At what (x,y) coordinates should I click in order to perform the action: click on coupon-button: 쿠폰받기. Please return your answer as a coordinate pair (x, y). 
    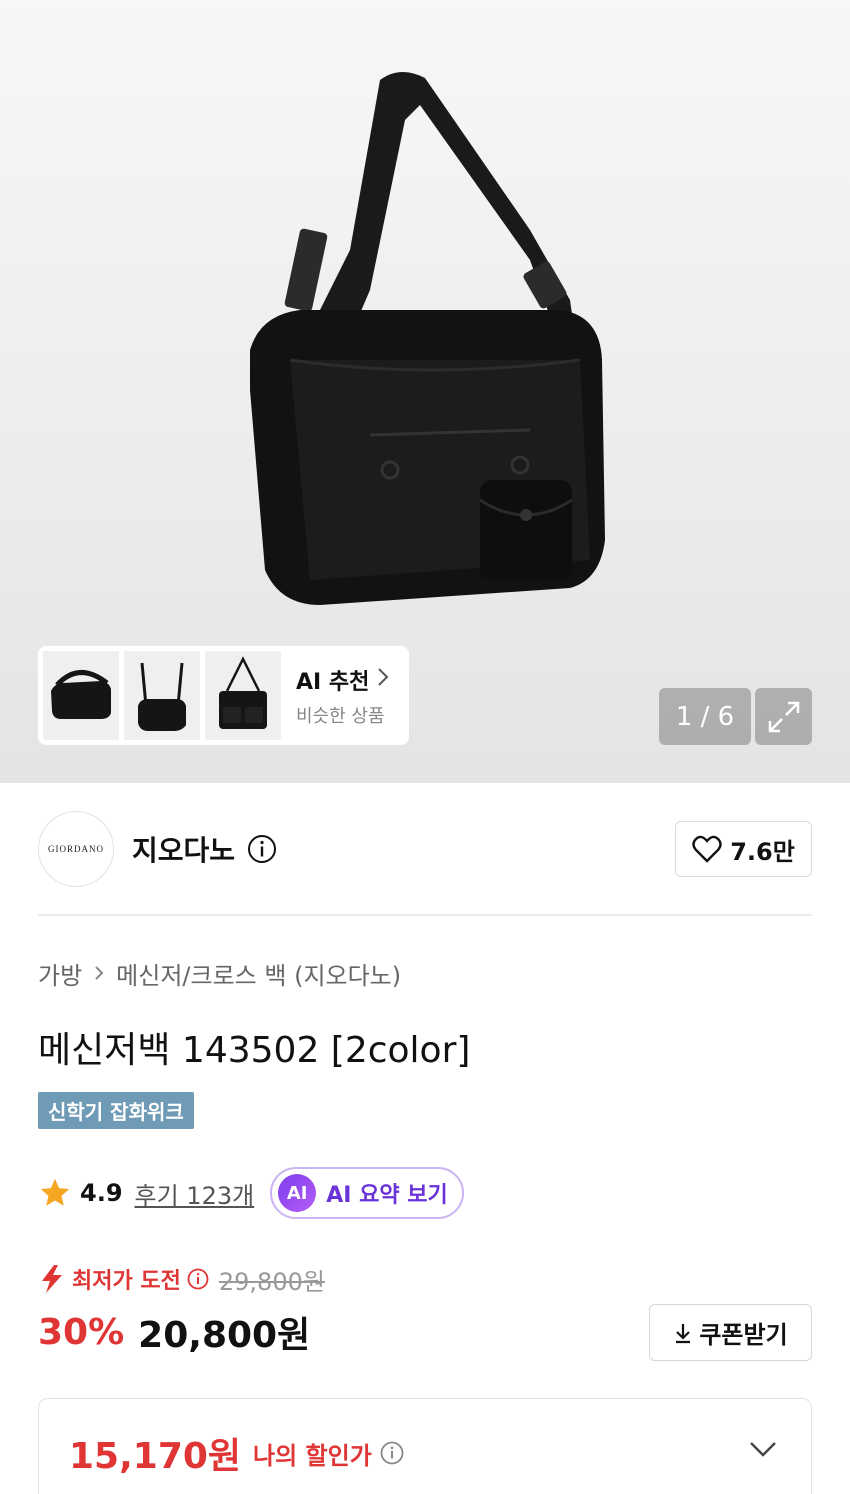
    Looking at the image, I should click on (730, 1332).